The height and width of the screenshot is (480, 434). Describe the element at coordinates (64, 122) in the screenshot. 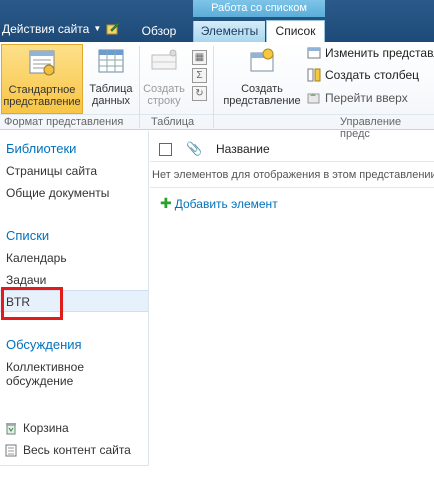

I see `group-label-view-format: Формат представления` at that location.